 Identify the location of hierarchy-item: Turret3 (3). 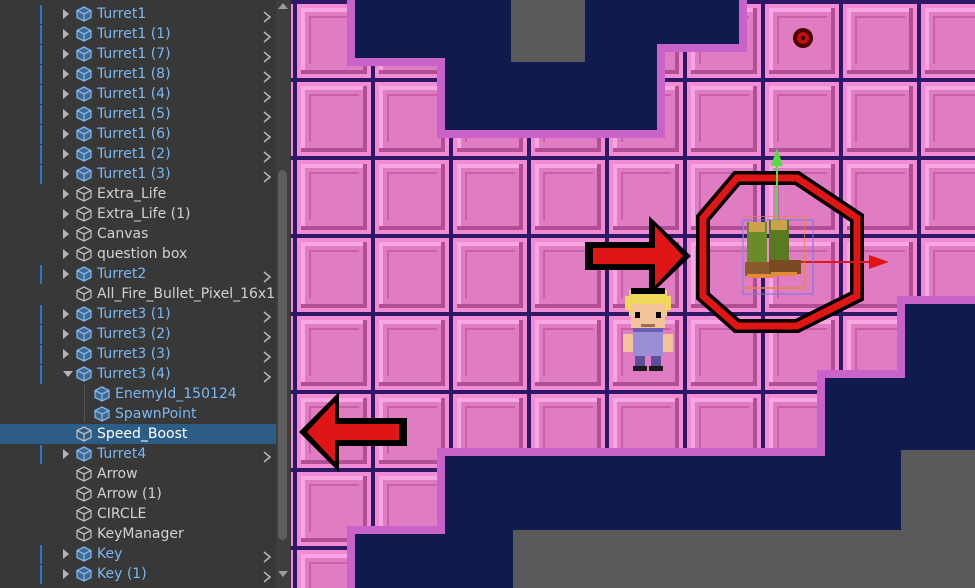
(139, 354).